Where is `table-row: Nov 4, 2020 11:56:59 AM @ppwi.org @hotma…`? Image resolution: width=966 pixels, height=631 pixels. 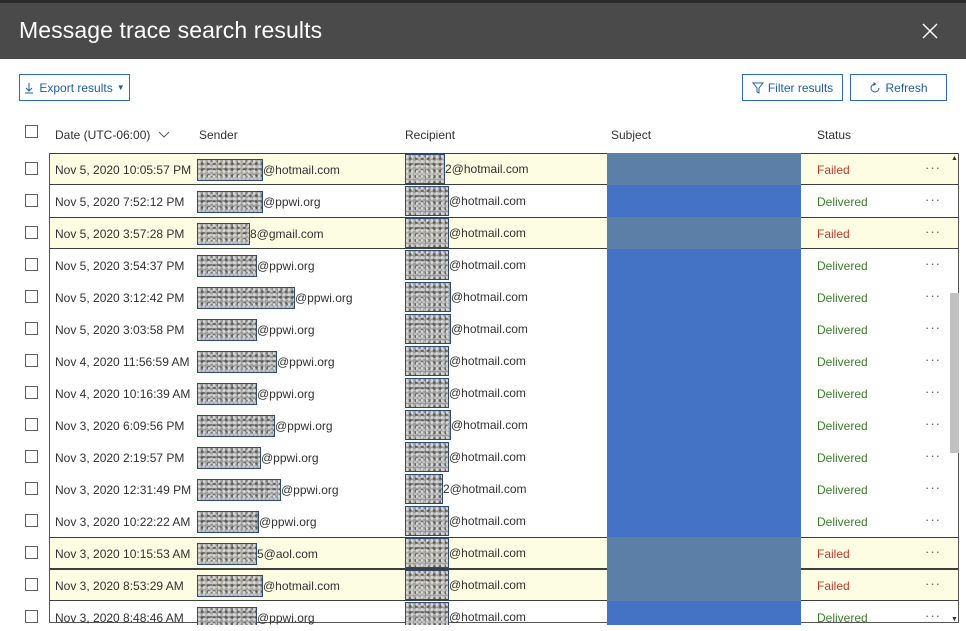
table-row: Nov 4, 2020 11:56:59 AM @ppwi.org @hotma… is located at coordinates (480, 361).